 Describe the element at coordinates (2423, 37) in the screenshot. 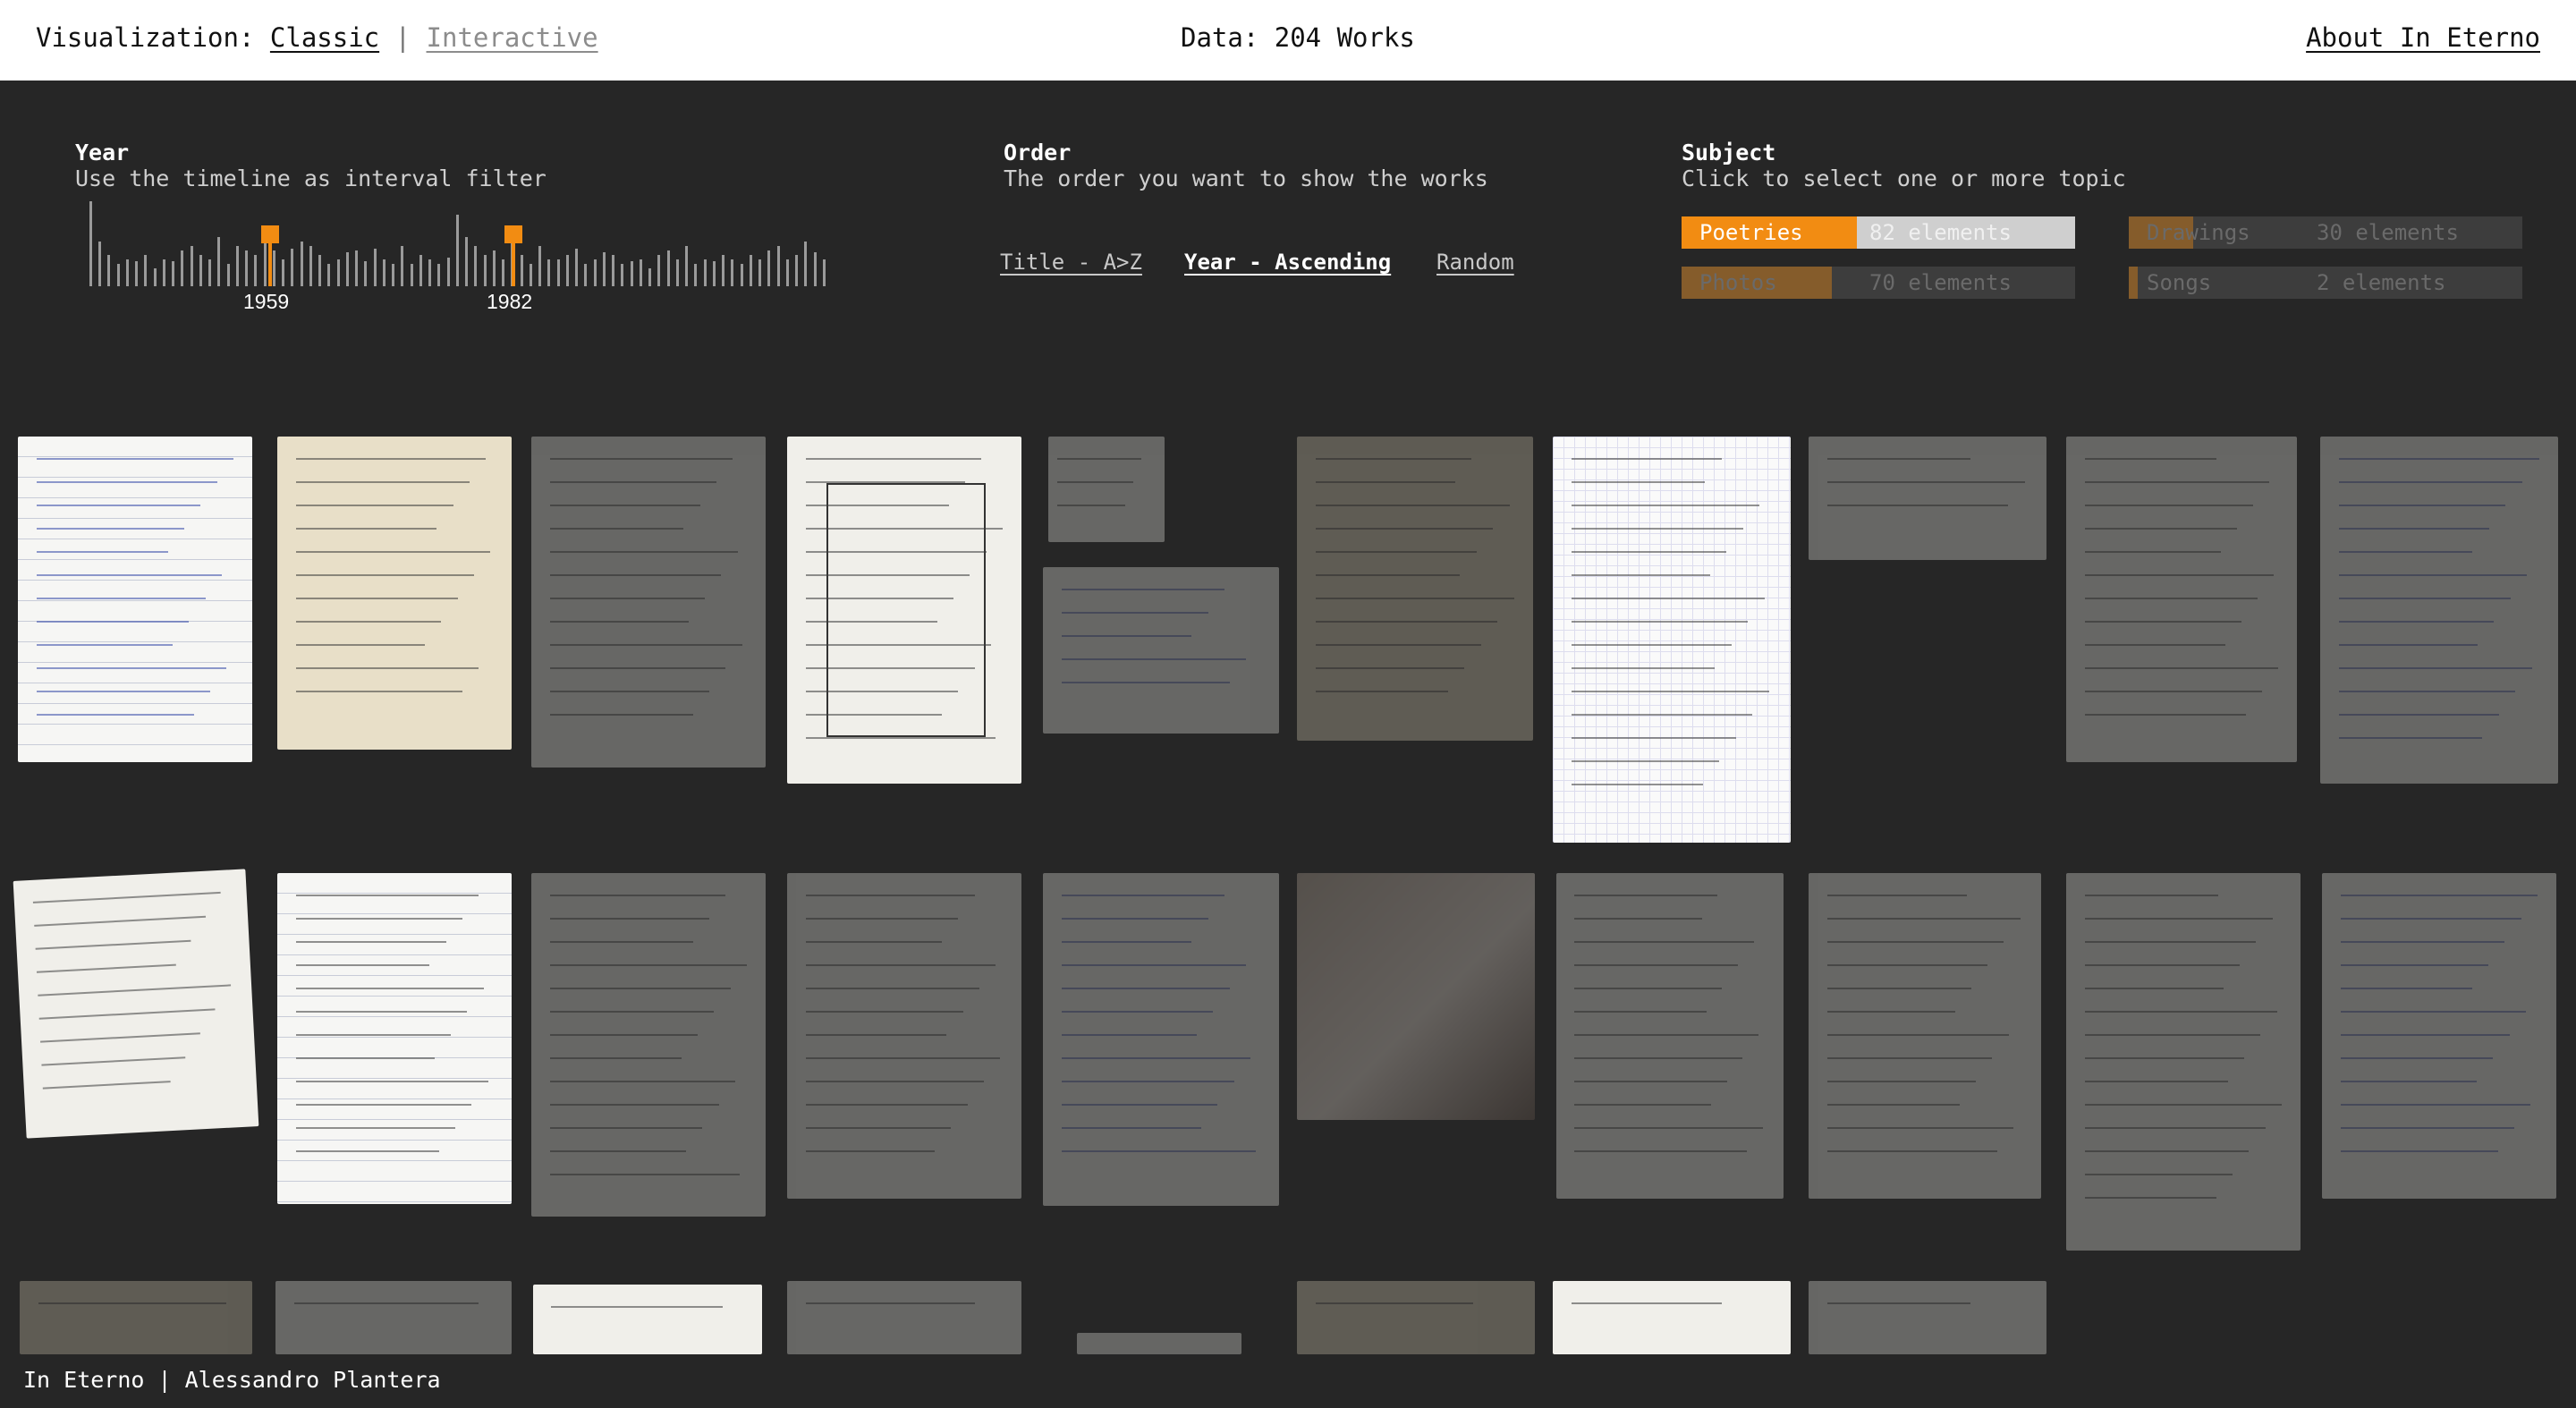

I see `about-link: About In Eterno` at that location.